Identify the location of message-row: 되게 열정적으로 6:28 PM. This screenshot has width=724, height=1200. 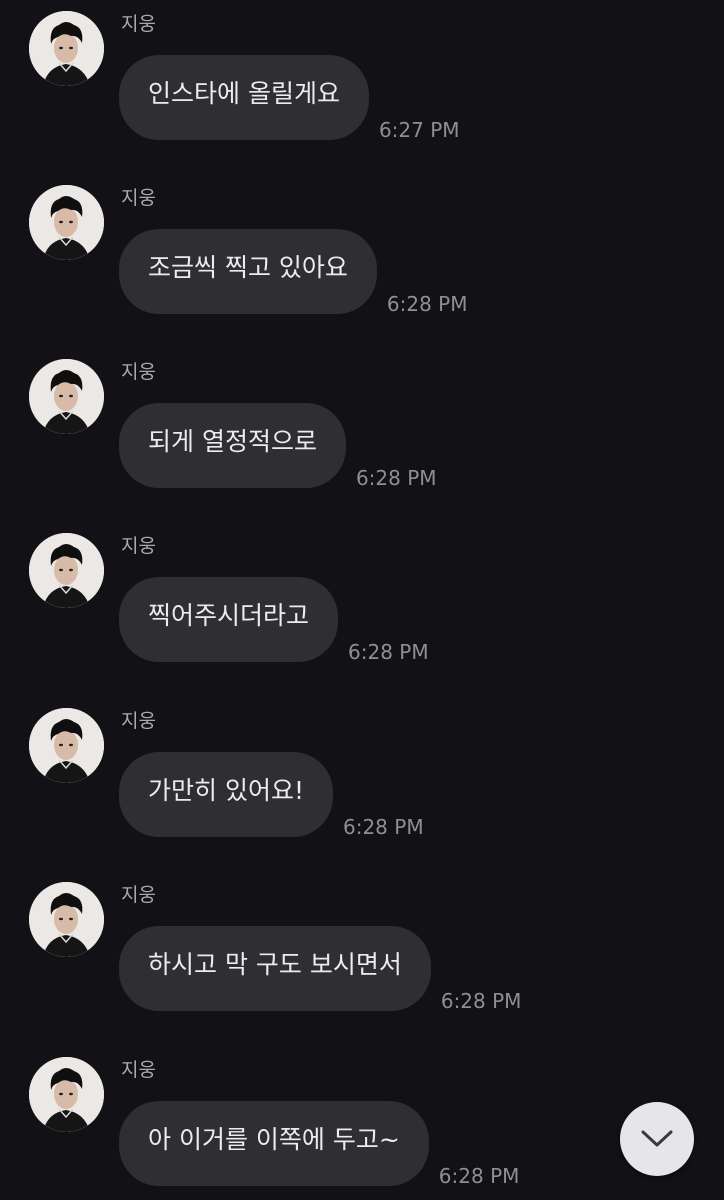
(278, 446).